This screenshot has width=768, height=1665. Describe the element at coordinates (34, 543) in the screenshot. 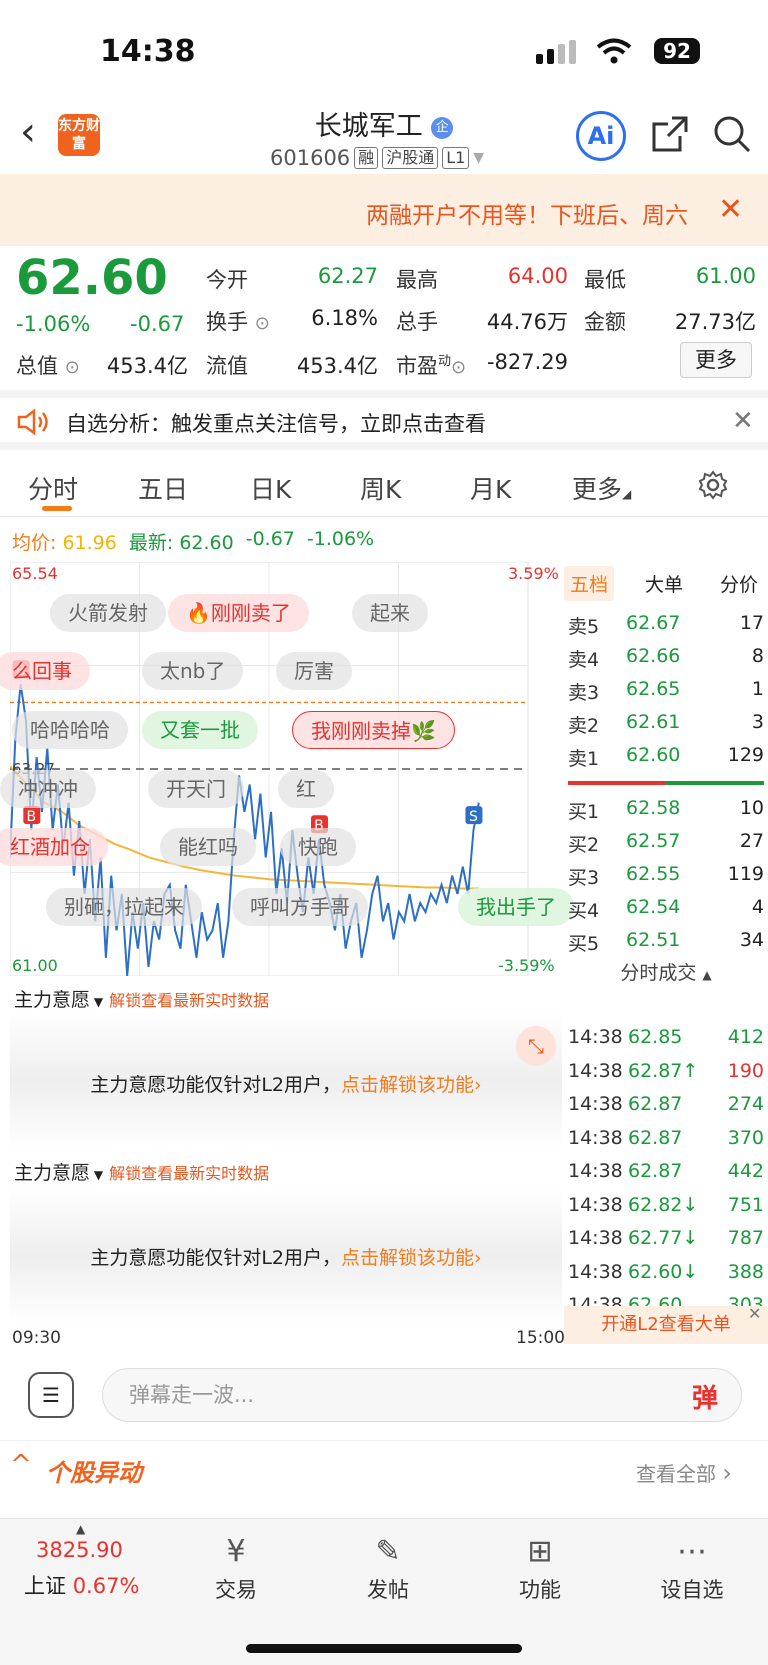

I see `avg-label: 均价:` at that location.